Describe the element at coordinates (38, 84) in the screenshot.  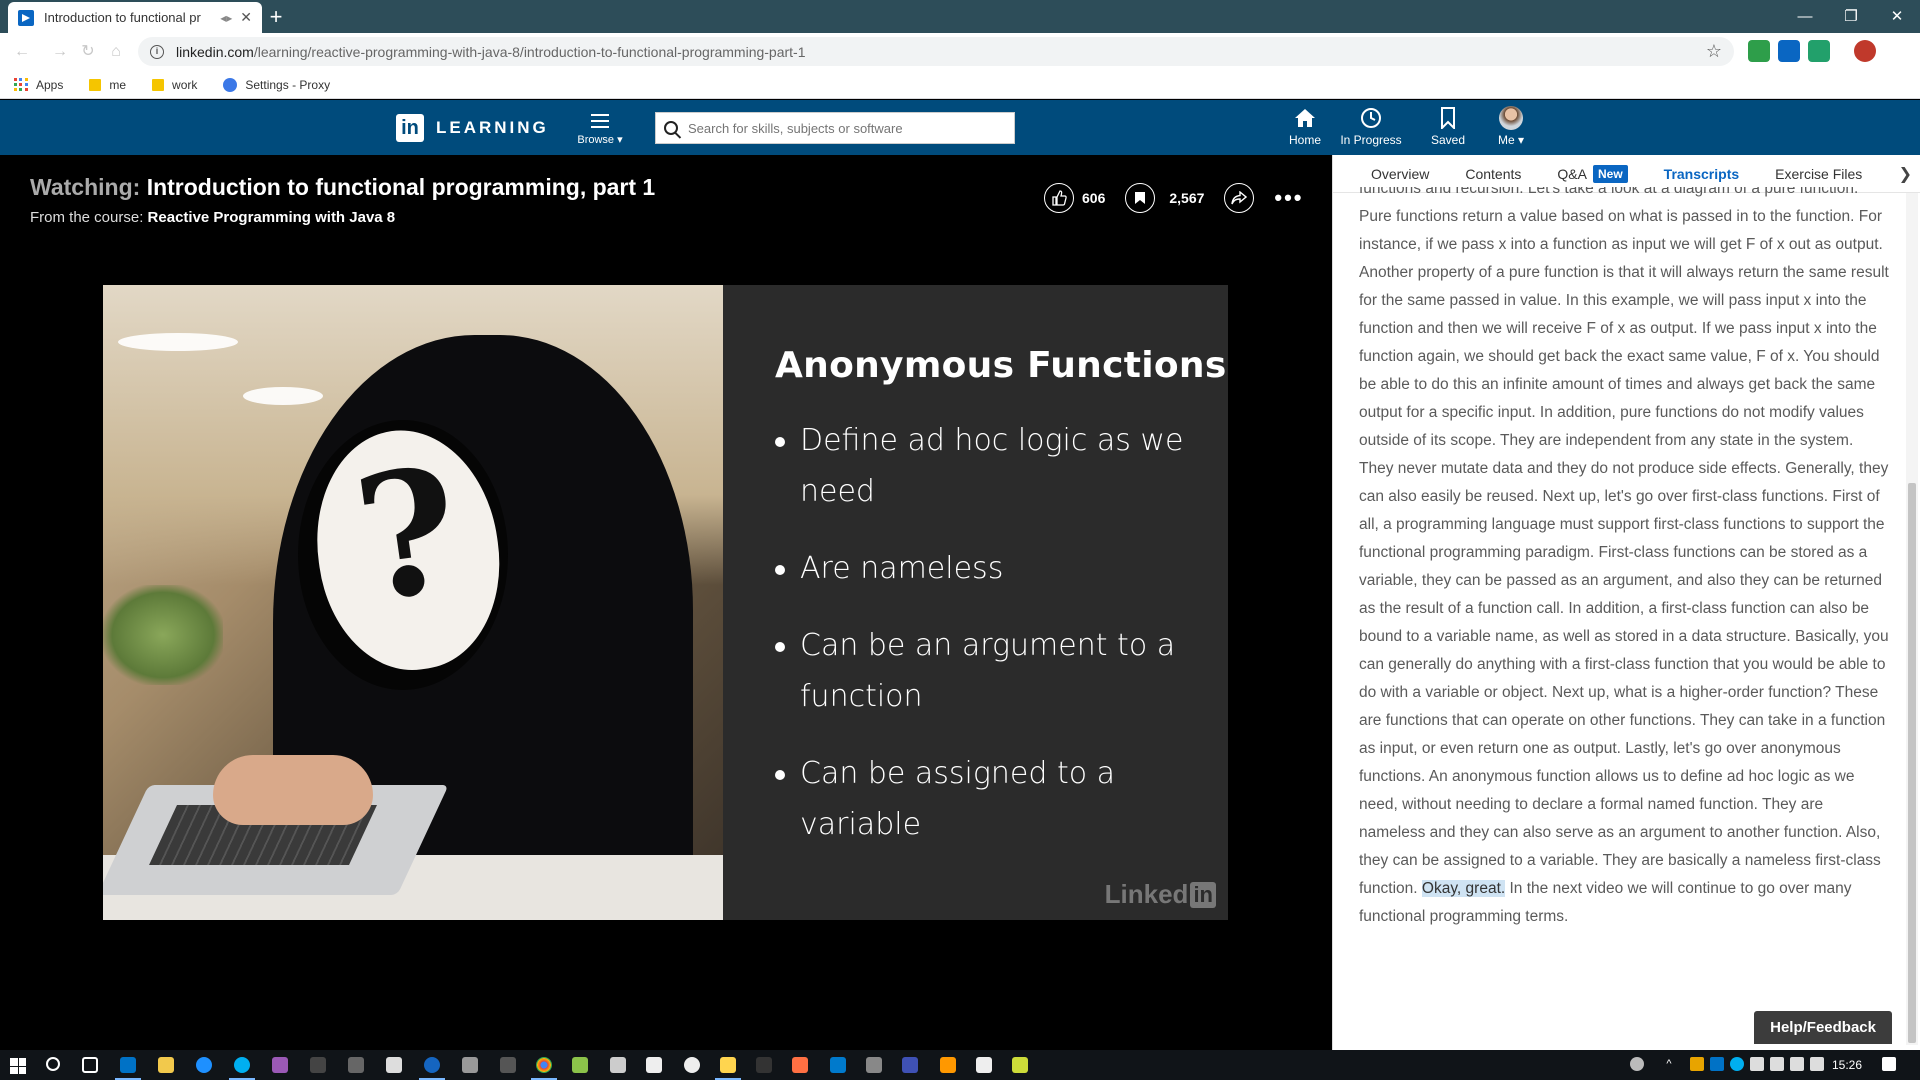
I see `bookmark-apps: Apps` at that location.